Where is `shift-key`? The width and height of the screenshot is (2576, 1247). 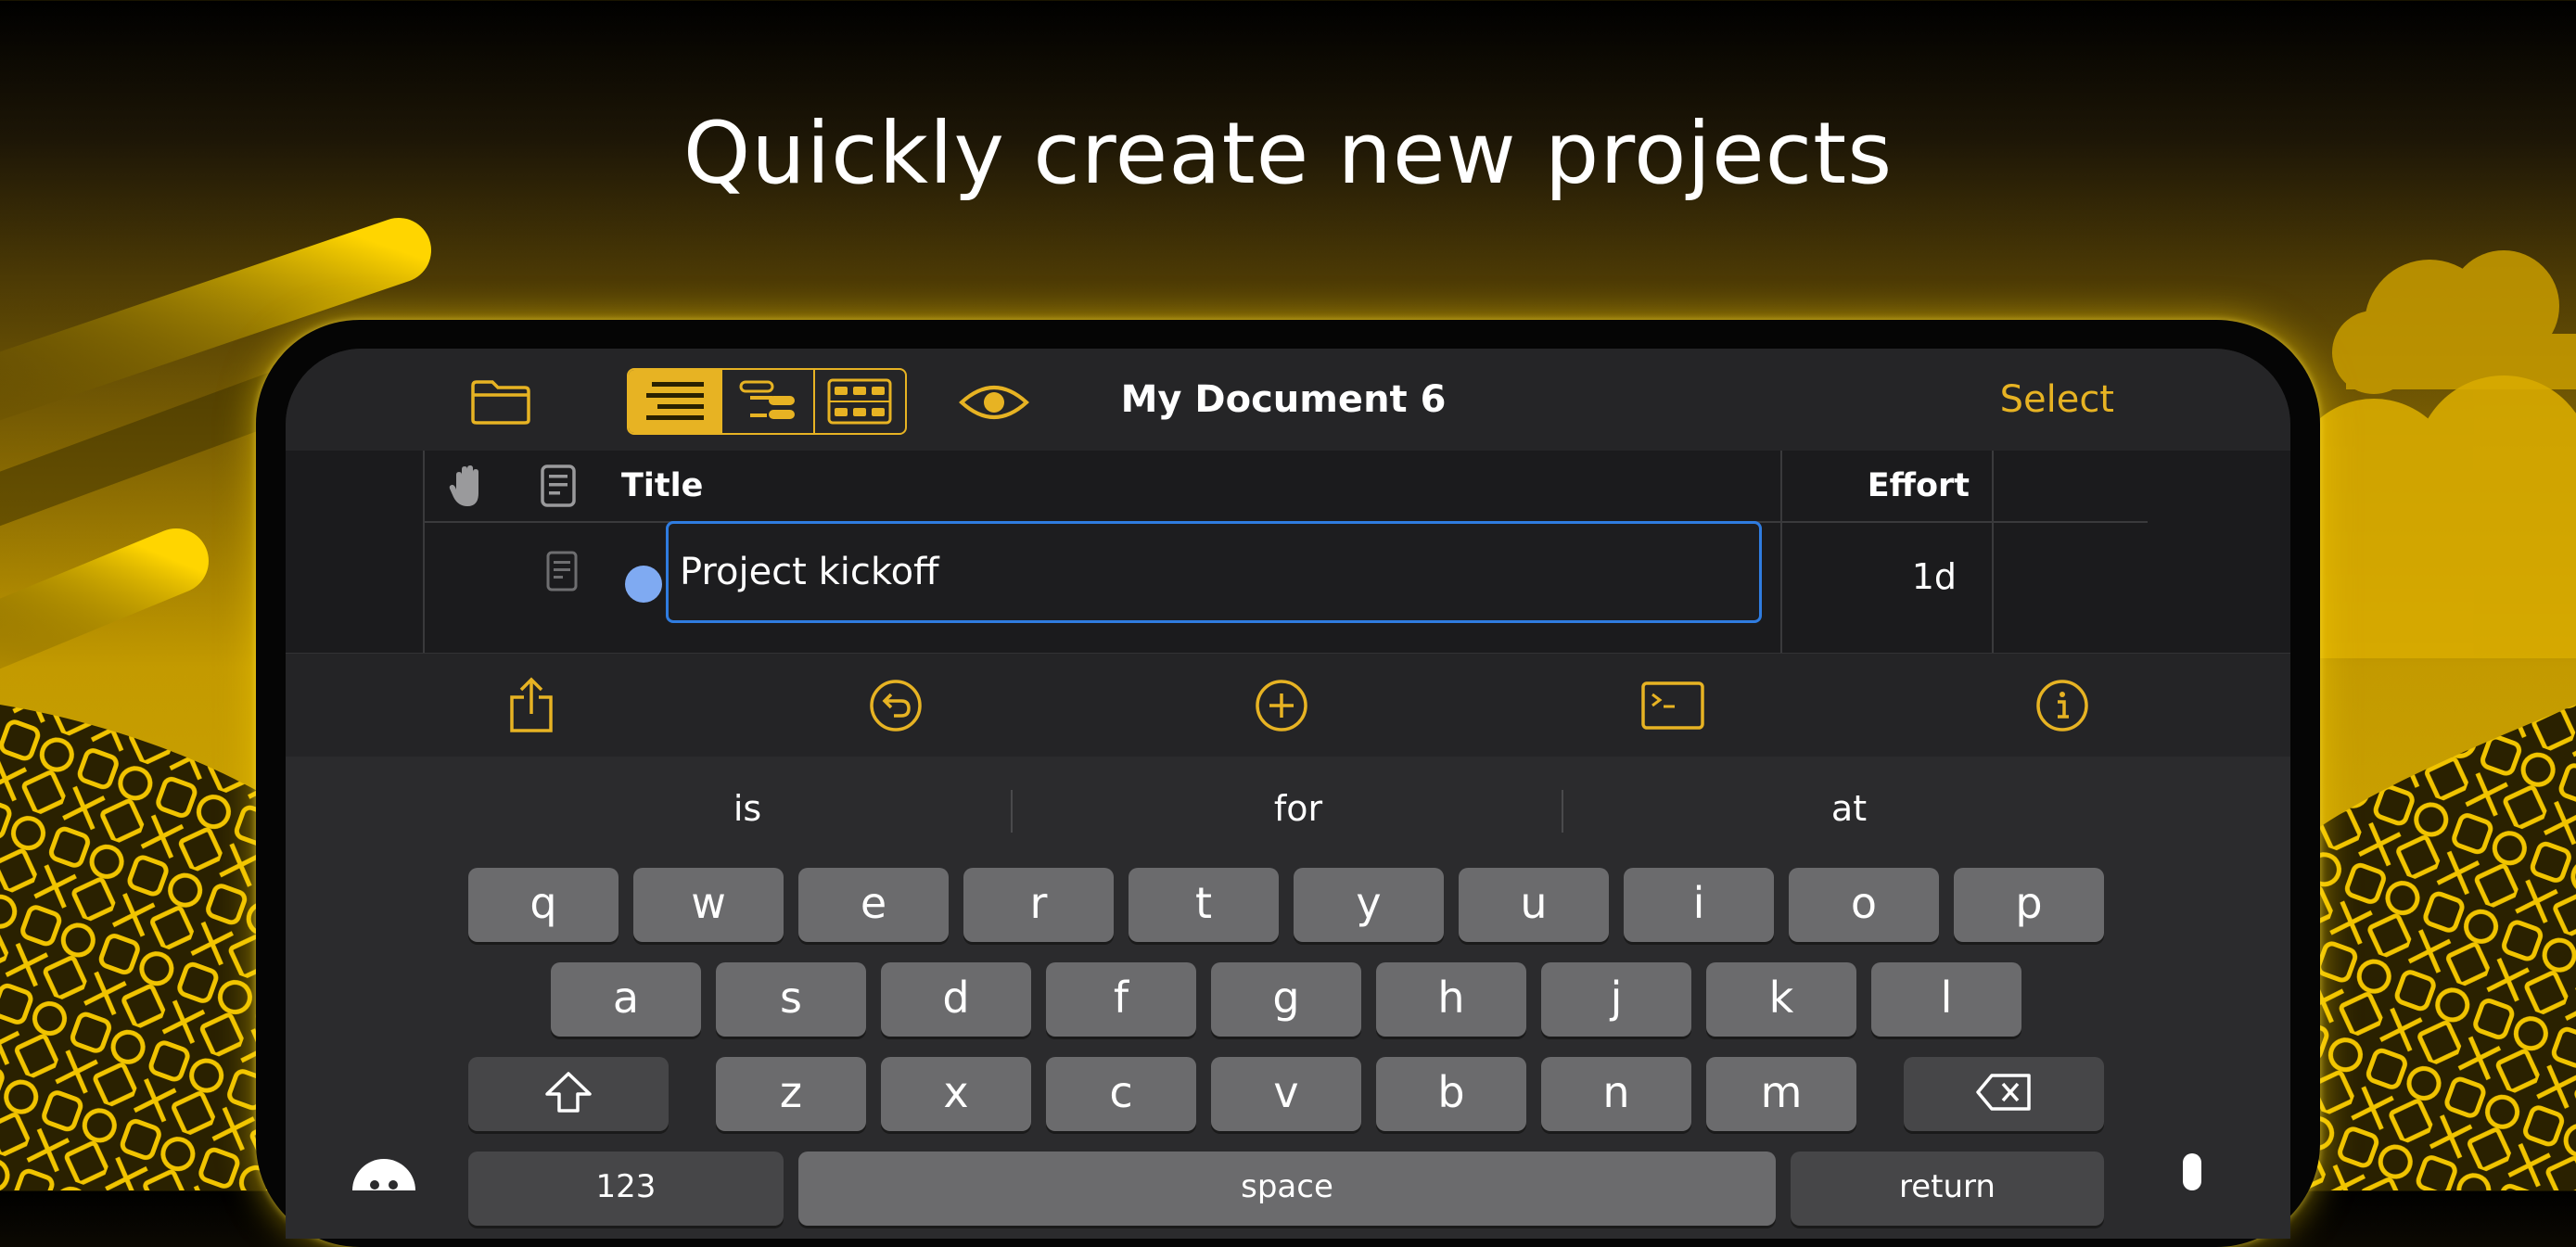
shift-key is located at coordinates (568, 1094).